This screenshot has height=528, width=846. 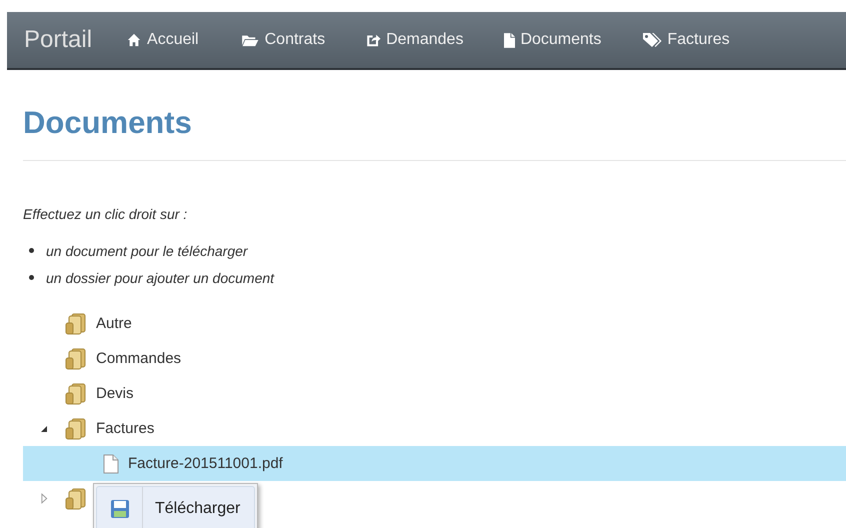 I want to click on collapsed-arrow-icon, so click(x=44, y=498).